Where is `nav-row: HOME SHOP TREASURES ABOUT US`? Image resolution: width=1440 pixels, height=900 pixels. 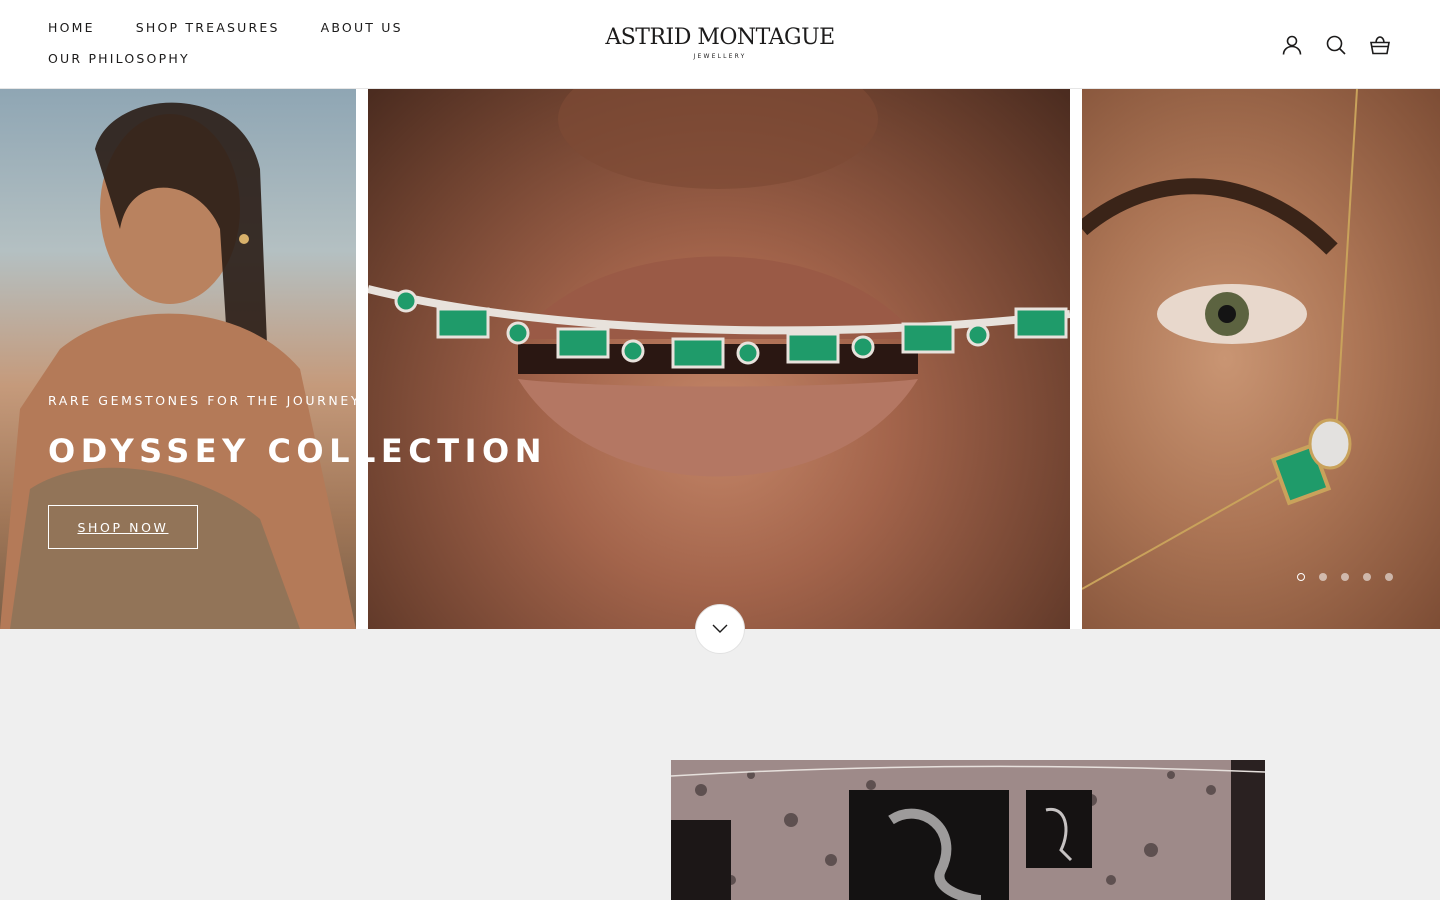
nav-row: HOME SHOP TREASURES ABOUT US is located at coordinates (248, 28).